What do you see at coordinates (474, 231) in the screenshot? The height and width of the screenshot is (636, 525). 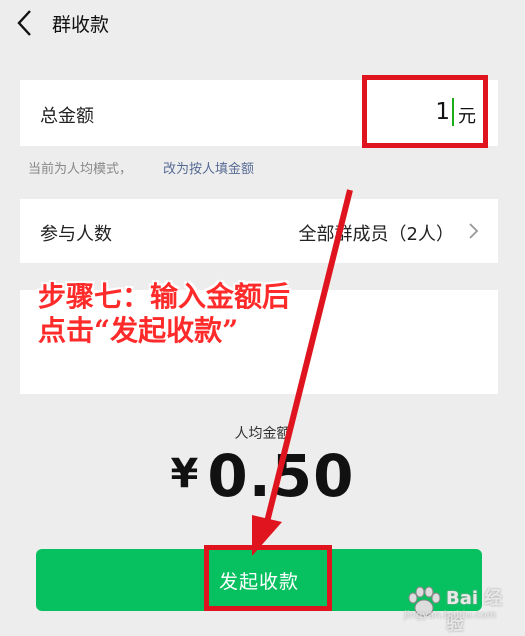 I see `chevron-right-icon` at bounding box center [474, 231].